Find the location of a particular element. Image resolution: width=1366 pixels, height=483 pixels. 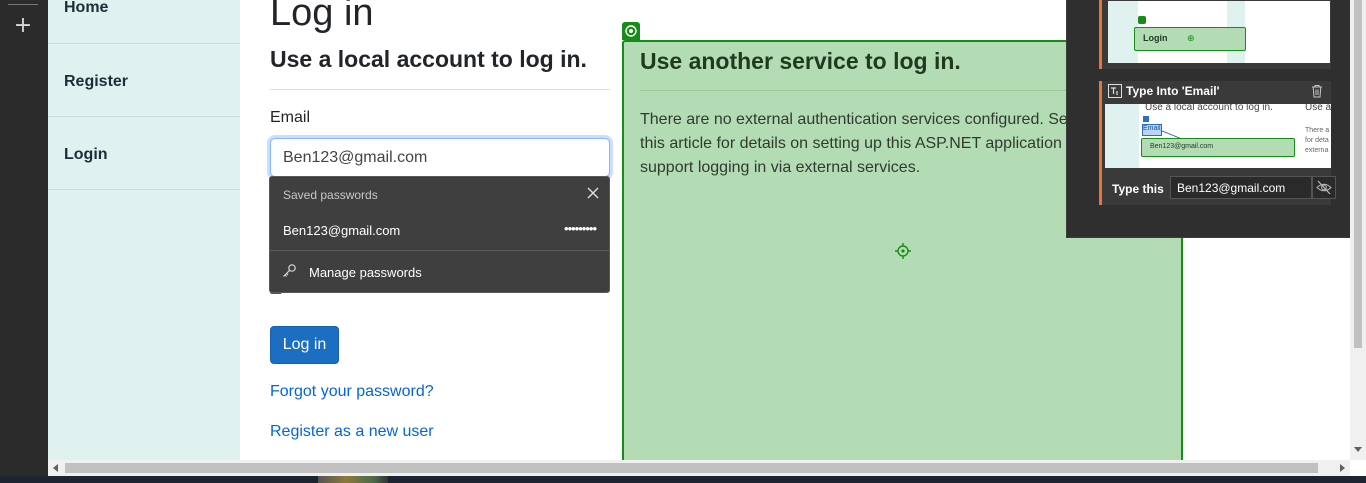

sidebar-item-register: Register is located at coordinates (144, 80).